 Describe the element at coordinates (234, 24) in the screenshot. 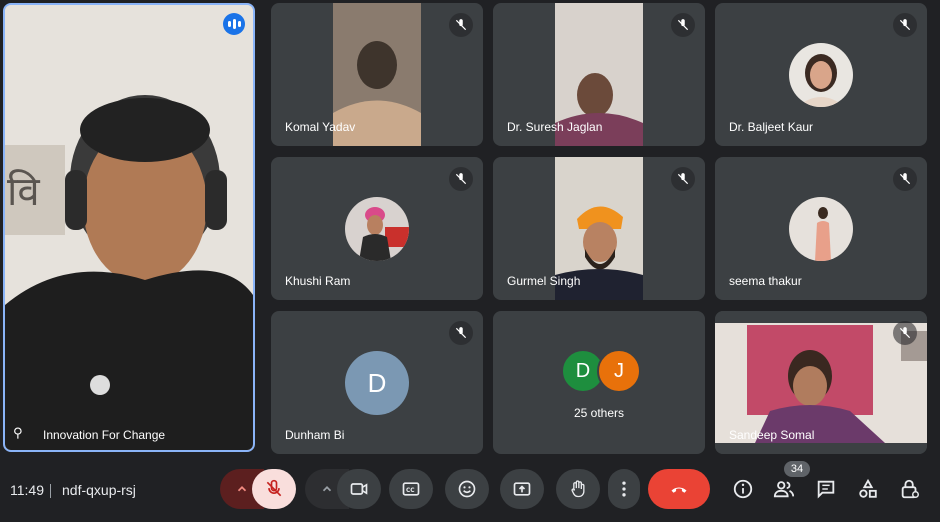

I see `speaking-indicator` at that location.